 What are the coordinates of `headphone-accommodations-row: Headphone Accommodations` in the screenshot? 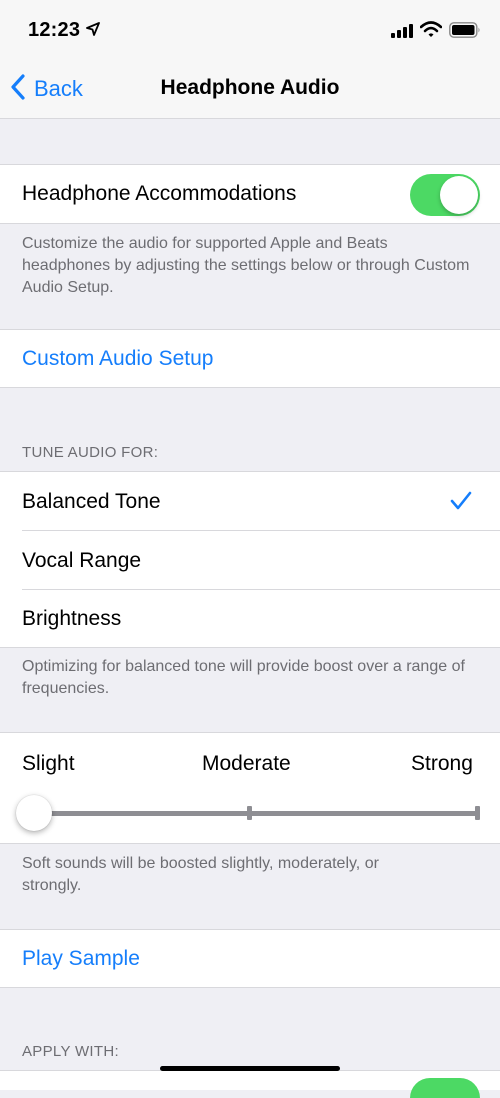 It's located at (250, 194).